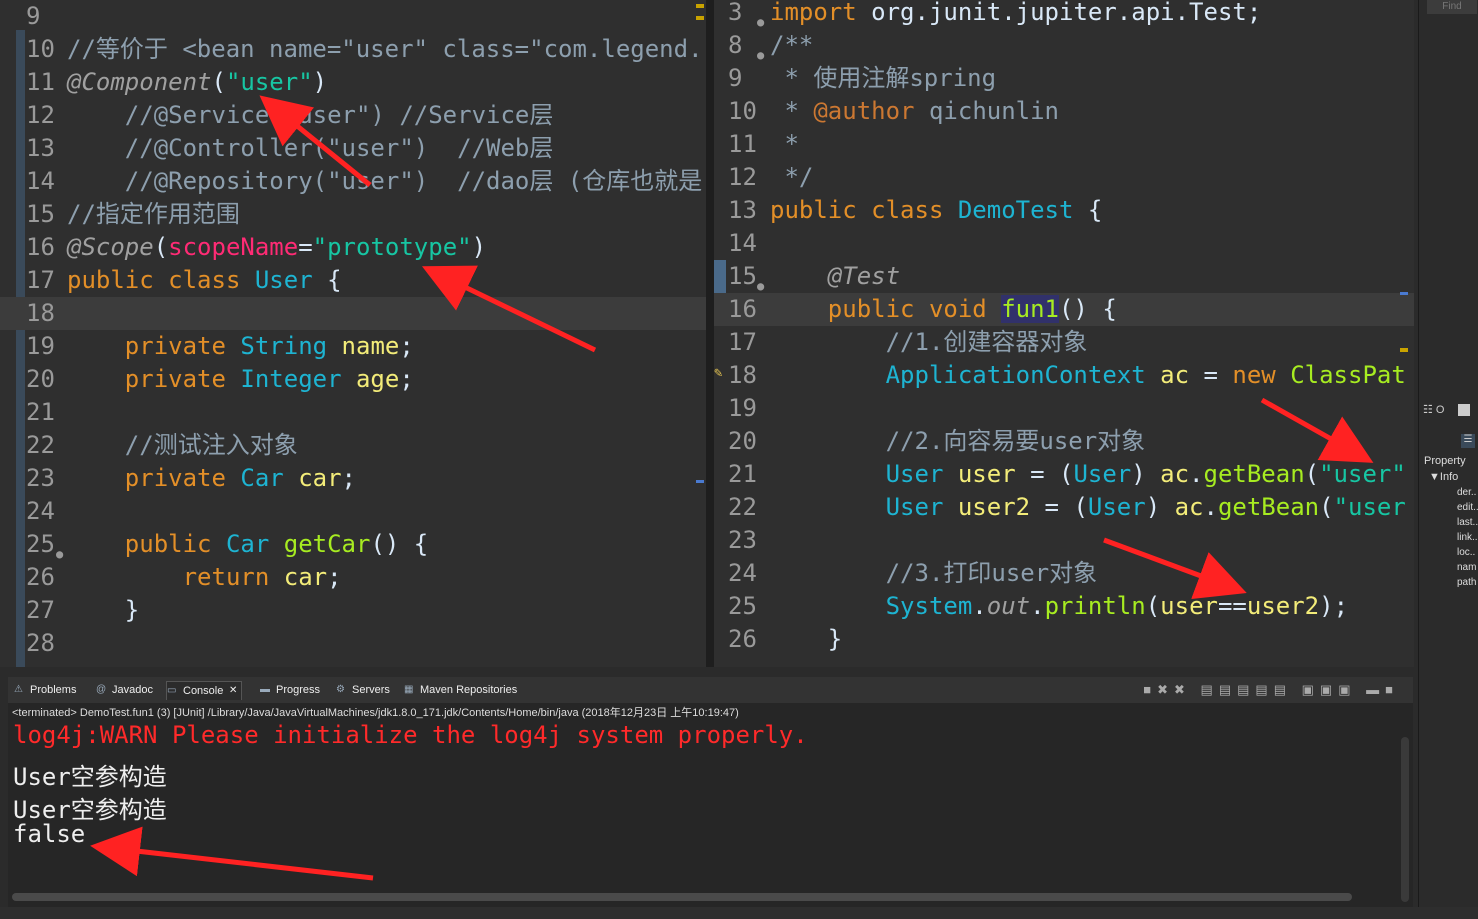 The width and height of the screenshot is (1478, 919). Describe the element at coordinates (1434, 477) in the screenshot. I see `tree-expand-icon: ▼` at that location.